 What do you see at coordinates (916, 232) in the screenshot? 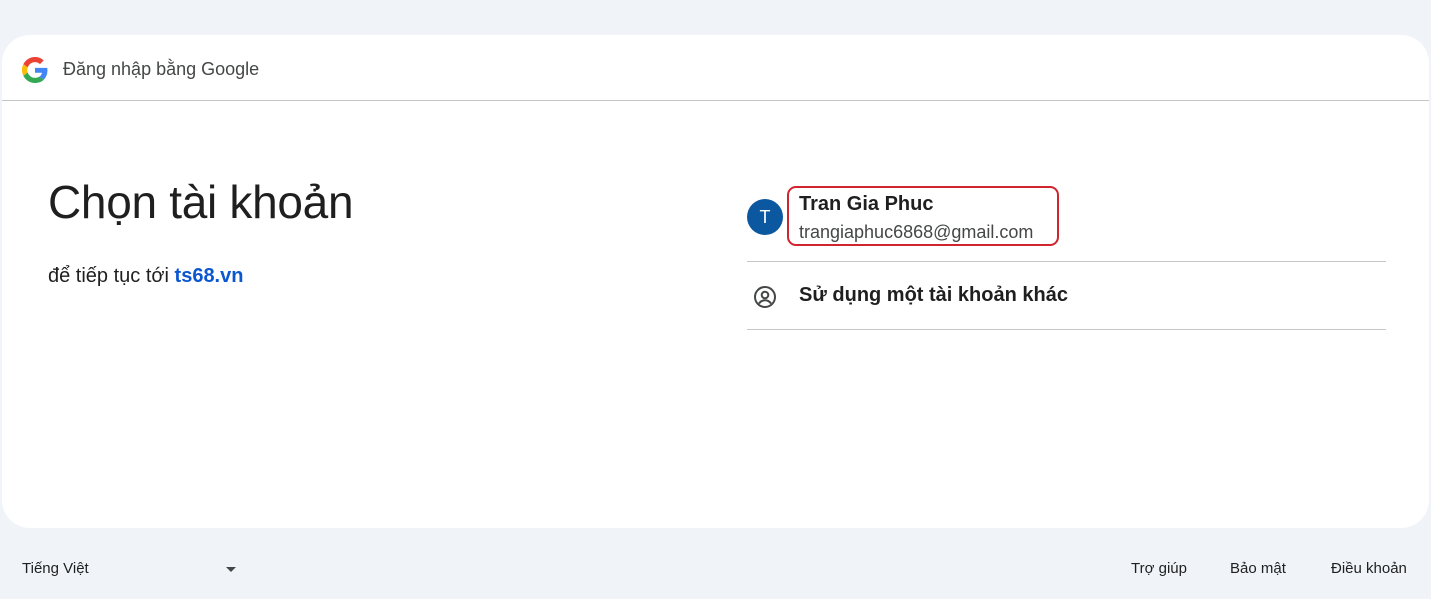
I see `account-email: trangiaphuc6868@gmail.com` at bounding box center [916, 232].